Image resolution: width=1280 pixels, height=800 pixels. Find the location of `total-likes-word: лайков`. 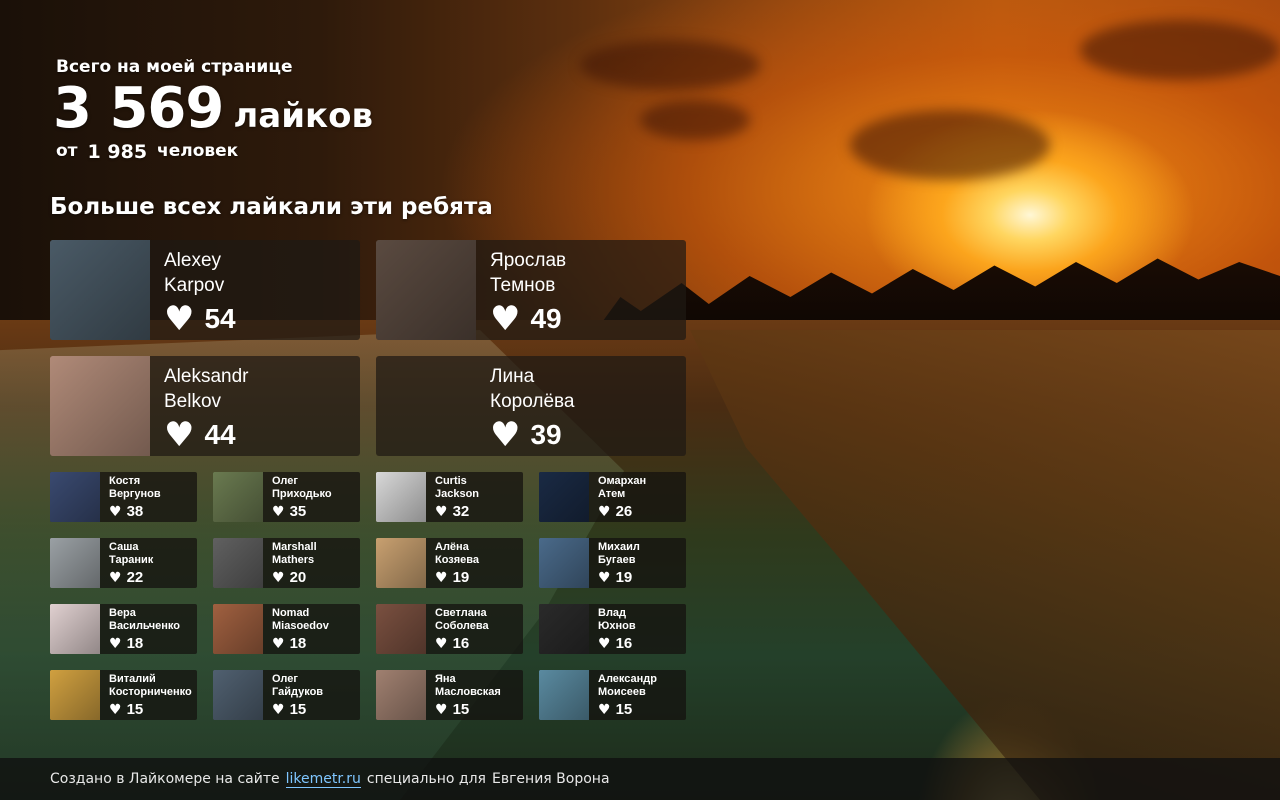

total-likes-word: лайков is located at coordinates (303, 116).